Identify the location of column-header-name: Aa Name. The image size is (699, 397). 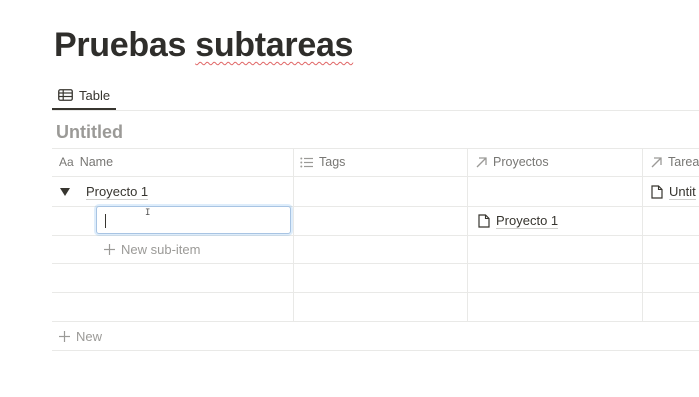
(86, 162).